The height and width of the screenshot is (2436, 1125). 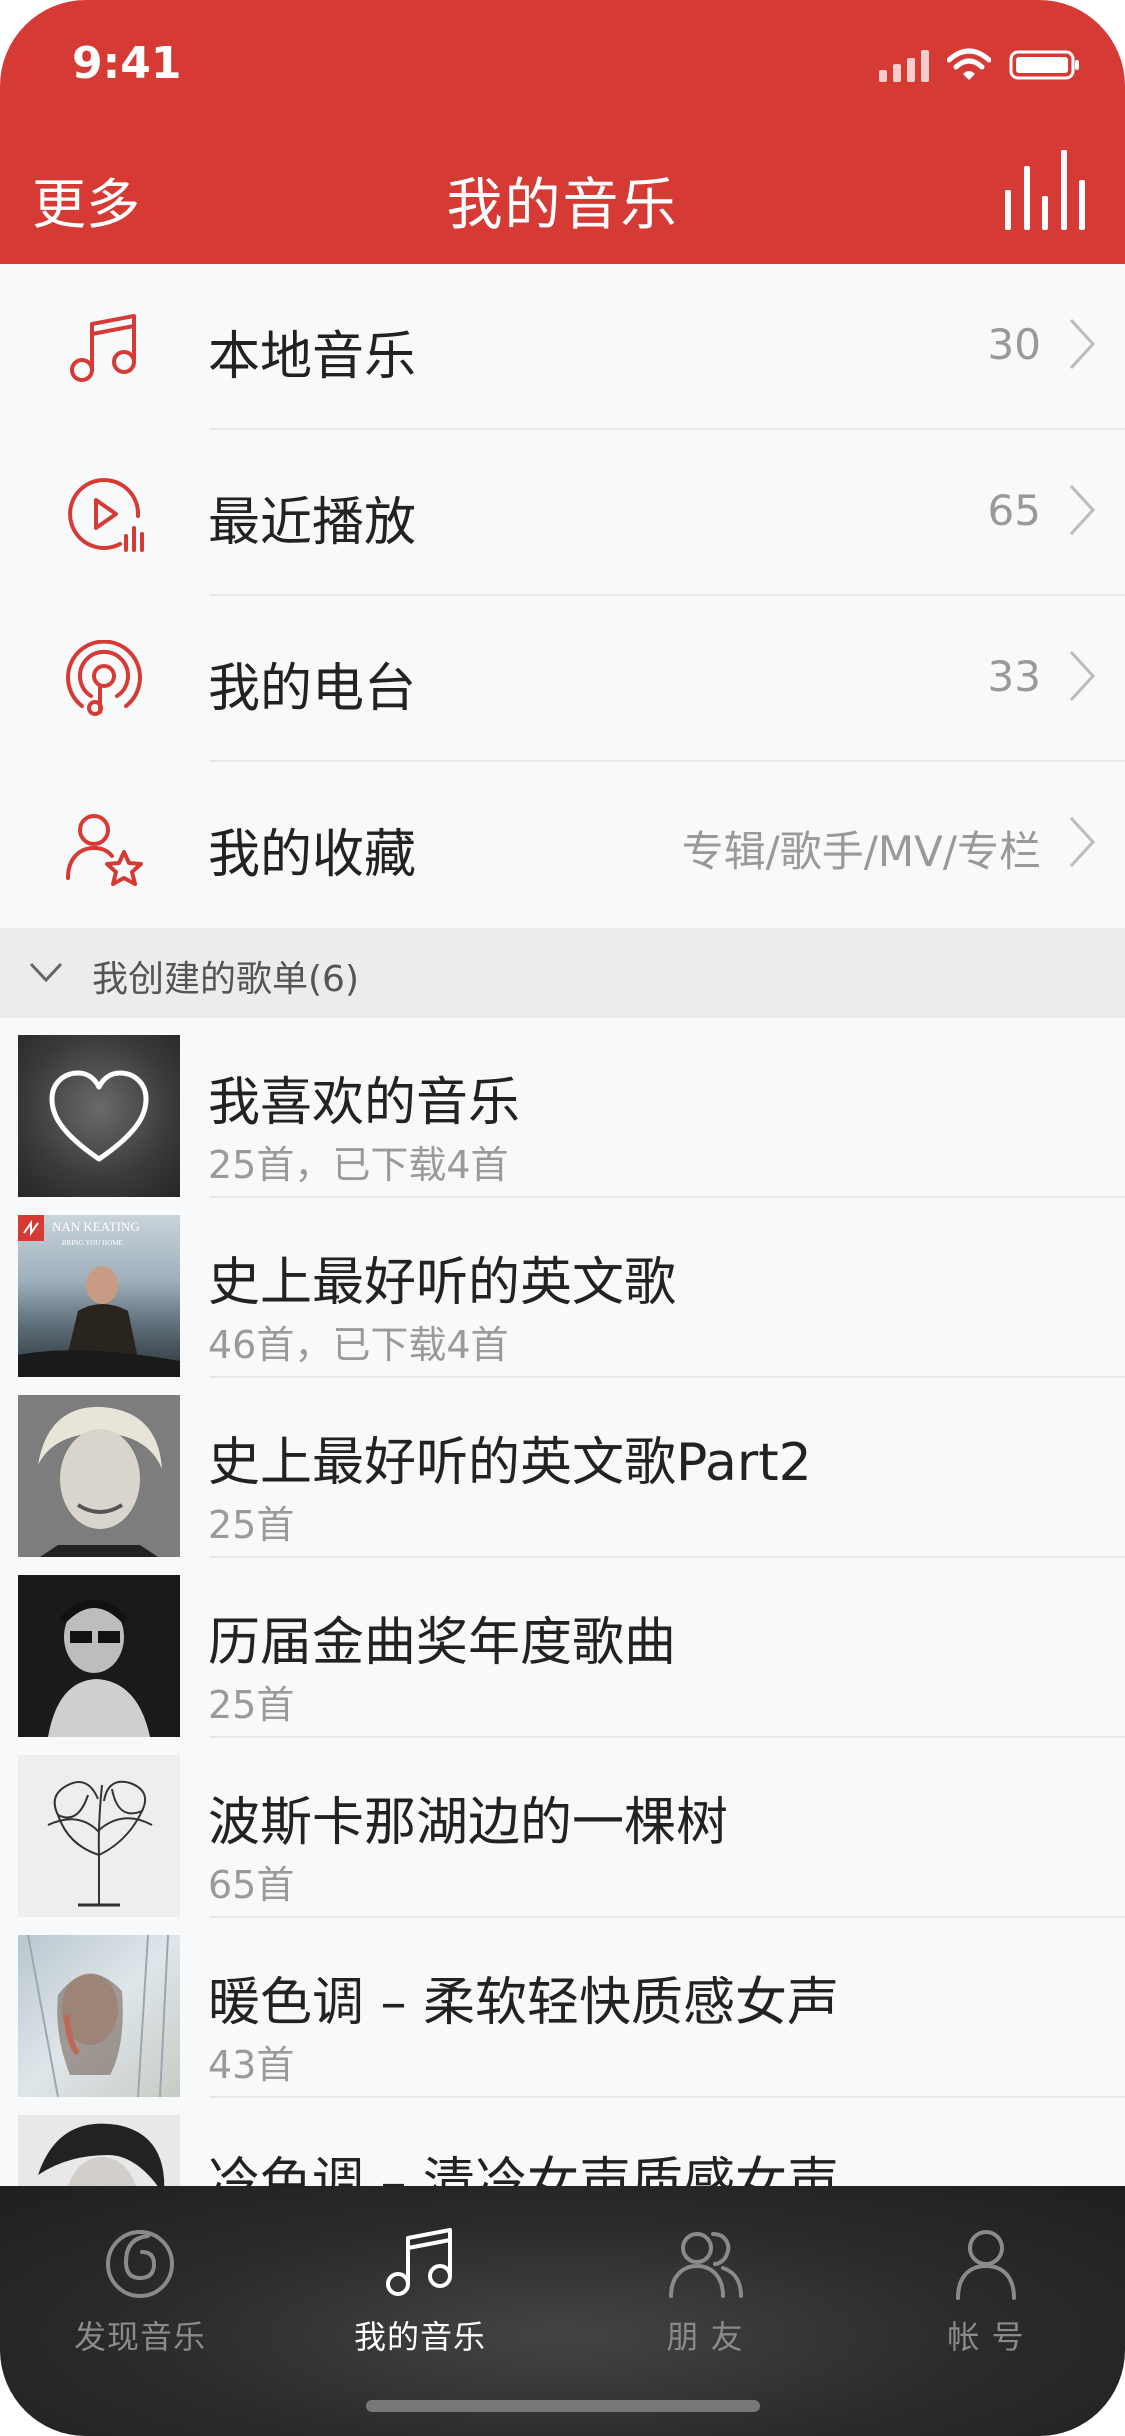 What do you see at coordinates (106, 515) in the screenshot?
I see `recent-play-icon` at bounding box center [106, 515].